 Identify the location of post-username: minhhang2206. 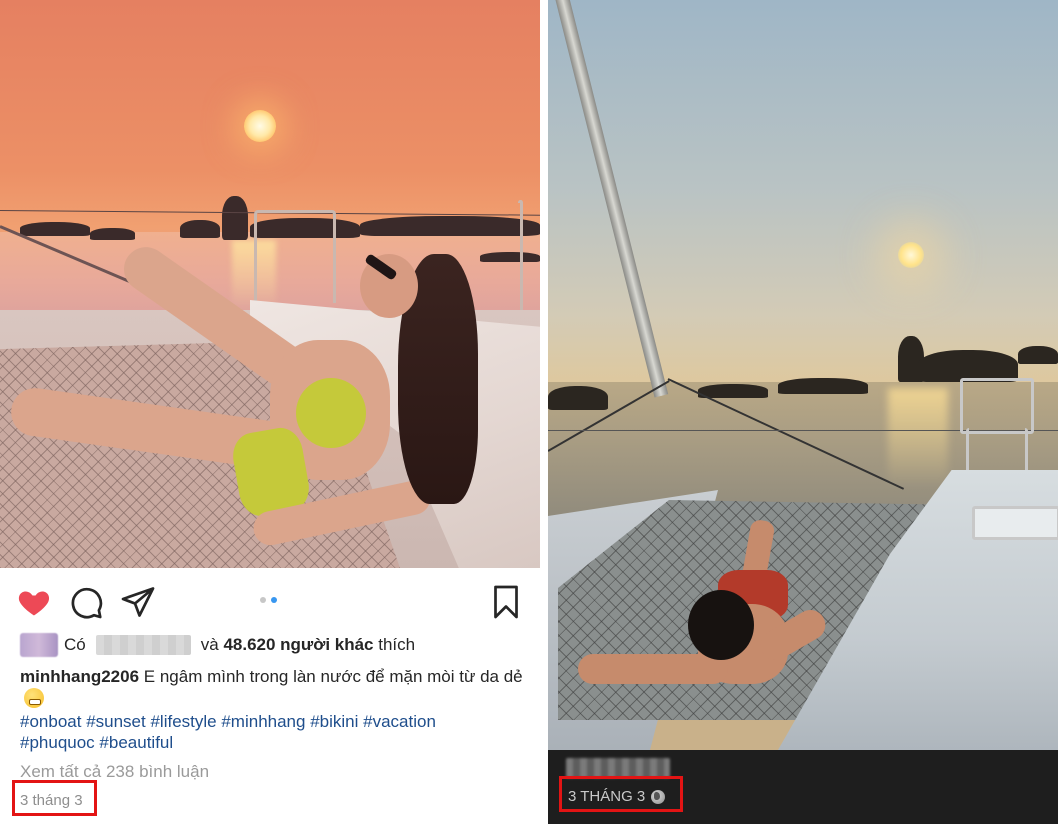
(79, 676).